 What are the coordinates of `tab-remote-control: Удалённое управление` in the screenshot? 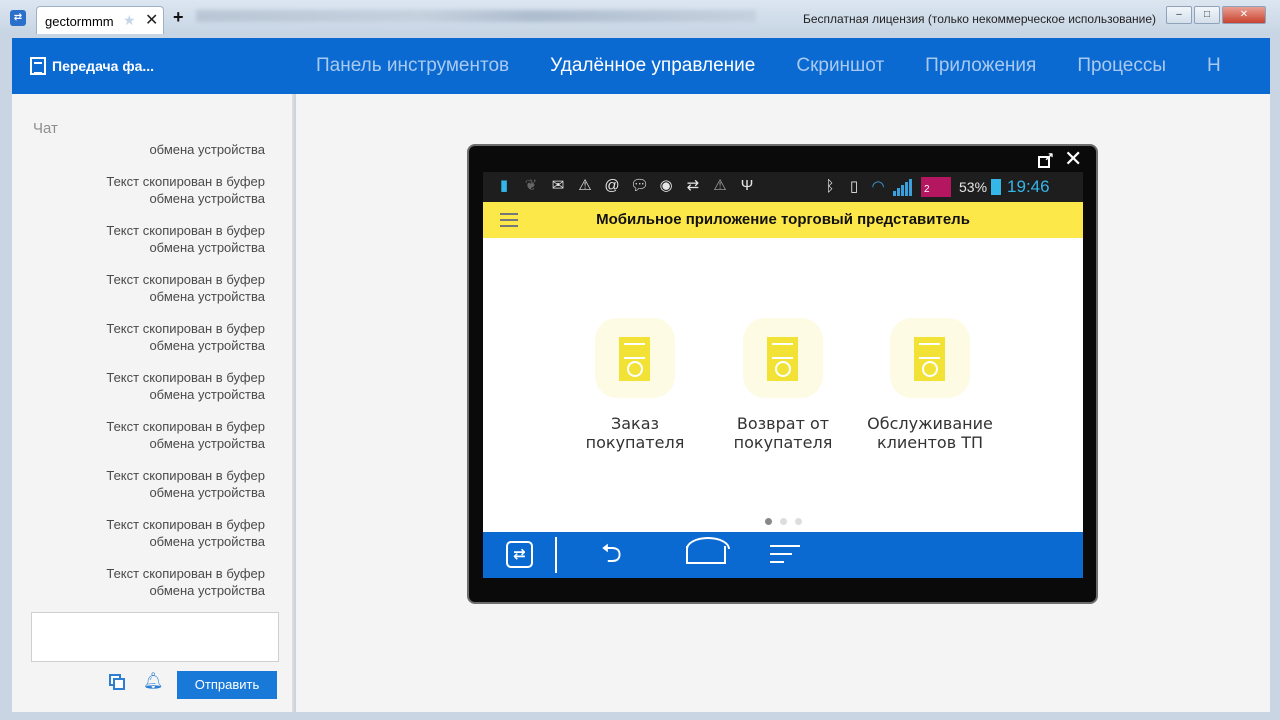 It's located at (652, 66).